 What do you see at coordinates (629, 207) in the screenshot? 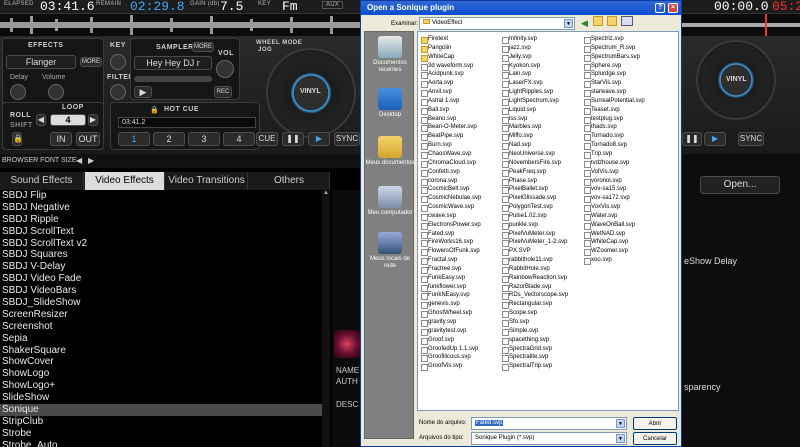
I see `file-item: VoxVis.svp` at bounding box center [629, 207].